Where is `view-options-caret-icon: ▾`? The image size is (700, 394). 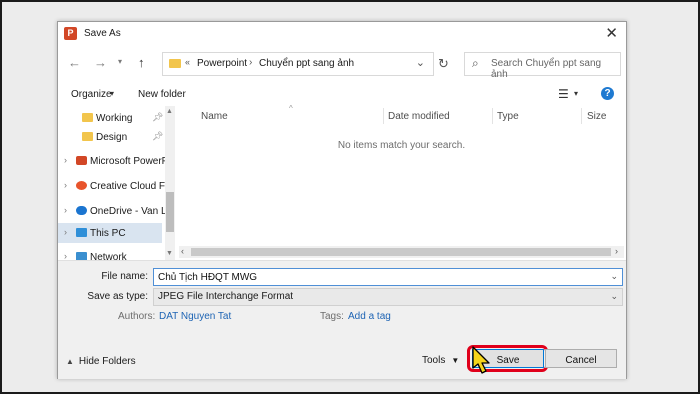 view-options-caret-icon: ▾ is located at coordinates (576, 93).